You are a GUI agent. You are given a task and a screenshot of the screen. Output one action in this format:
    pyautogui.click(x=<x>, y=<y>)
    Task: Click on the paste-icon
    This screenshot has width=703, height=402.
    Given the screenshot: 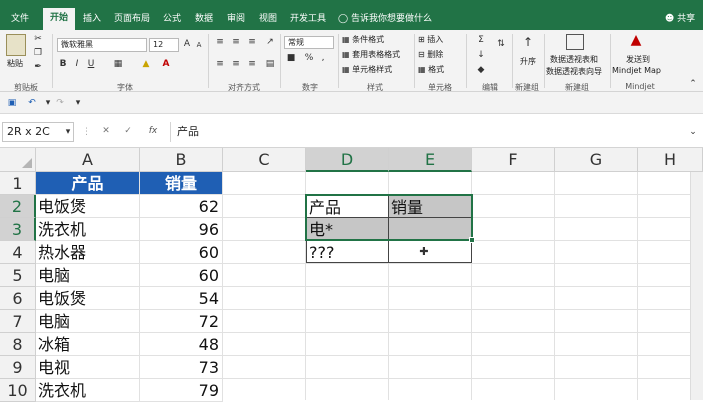 What is the action you would take?
    pyautogui.click(x=16, y=45)
    